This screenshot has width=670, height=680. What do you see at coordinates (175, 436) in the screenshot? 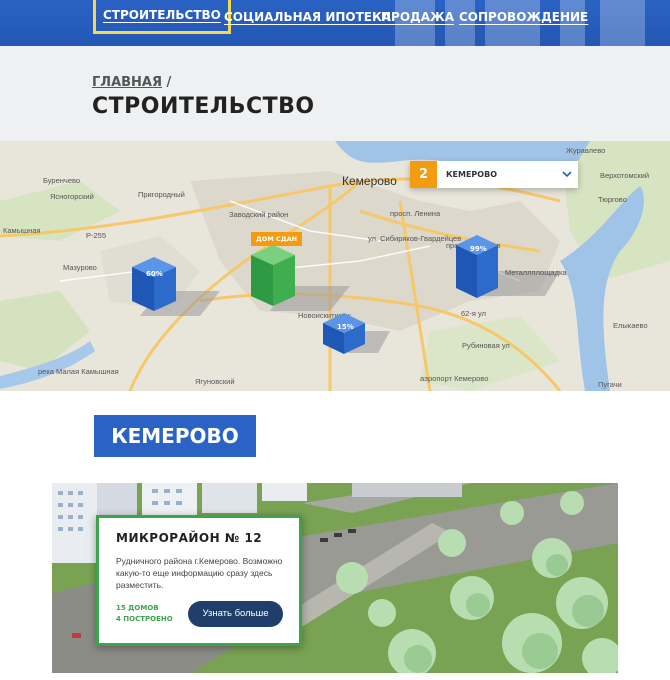
I see `city-button-kemerovo: КЕМЕРОВО` at bounding box center [175, 436].